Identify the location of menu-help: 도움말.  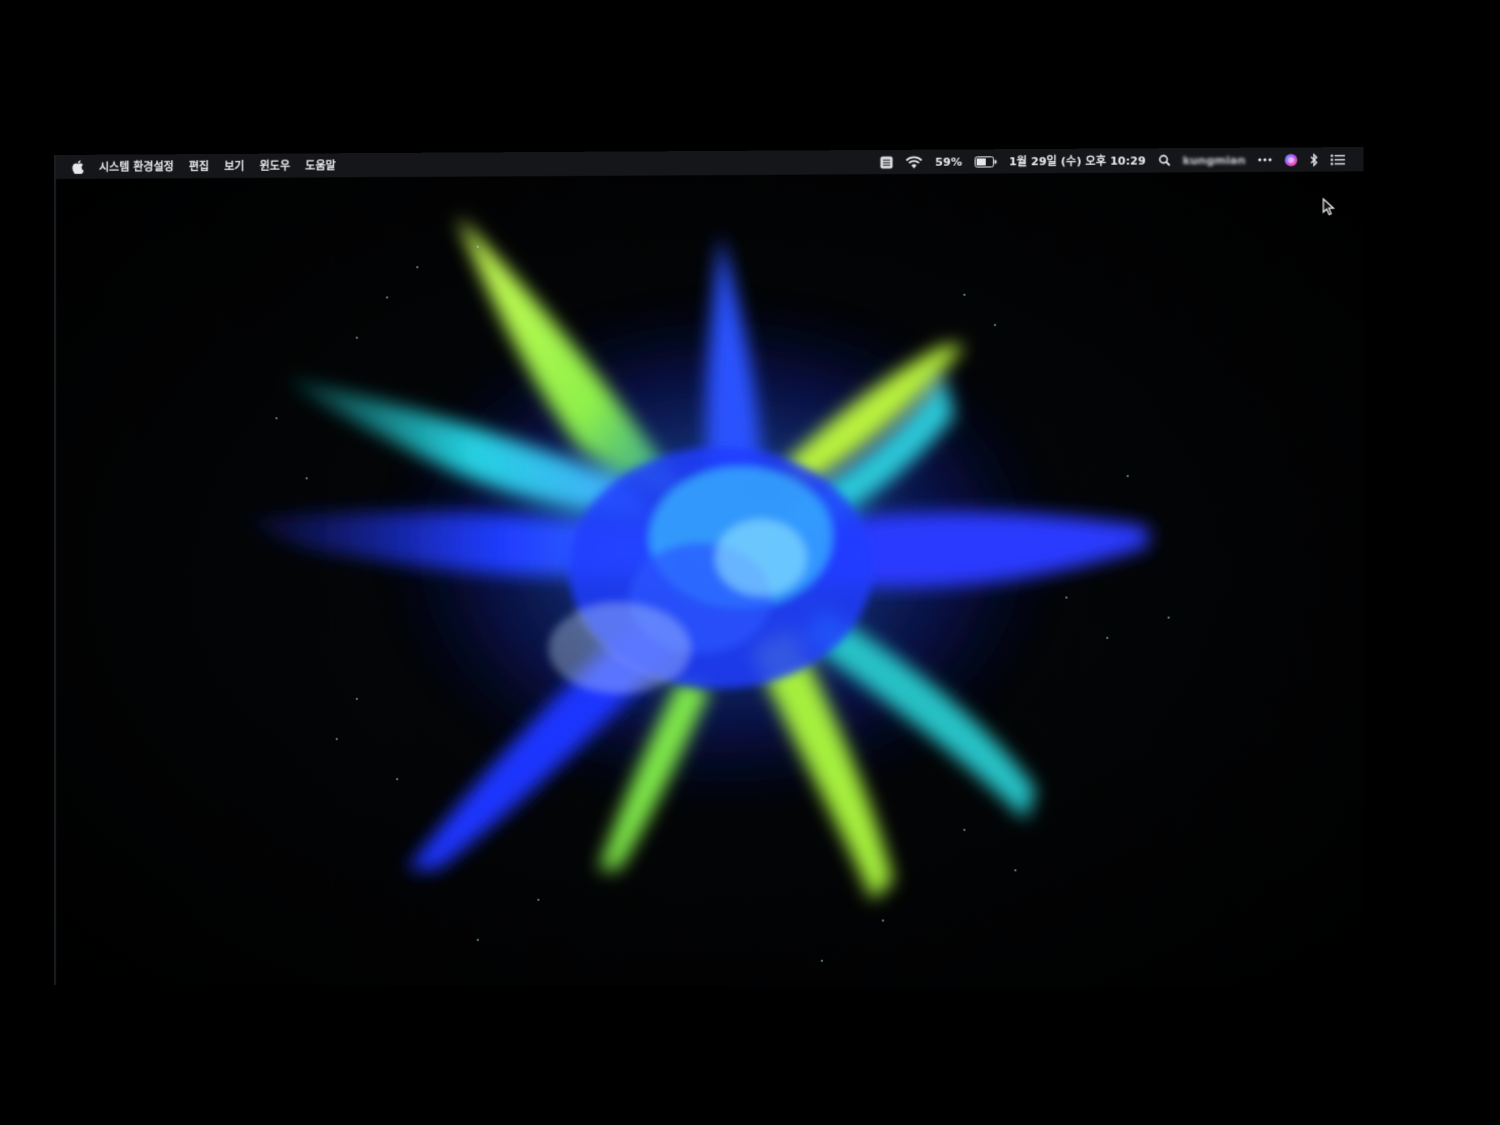
(320, 165).